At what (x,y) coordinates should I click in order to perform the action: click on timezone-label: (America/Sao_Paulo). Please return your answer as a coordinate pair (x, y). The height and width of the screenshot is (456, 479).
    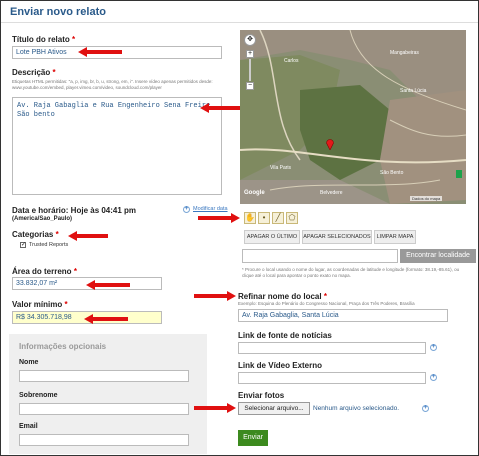
    Looking at the image, I should click on (42, 219).